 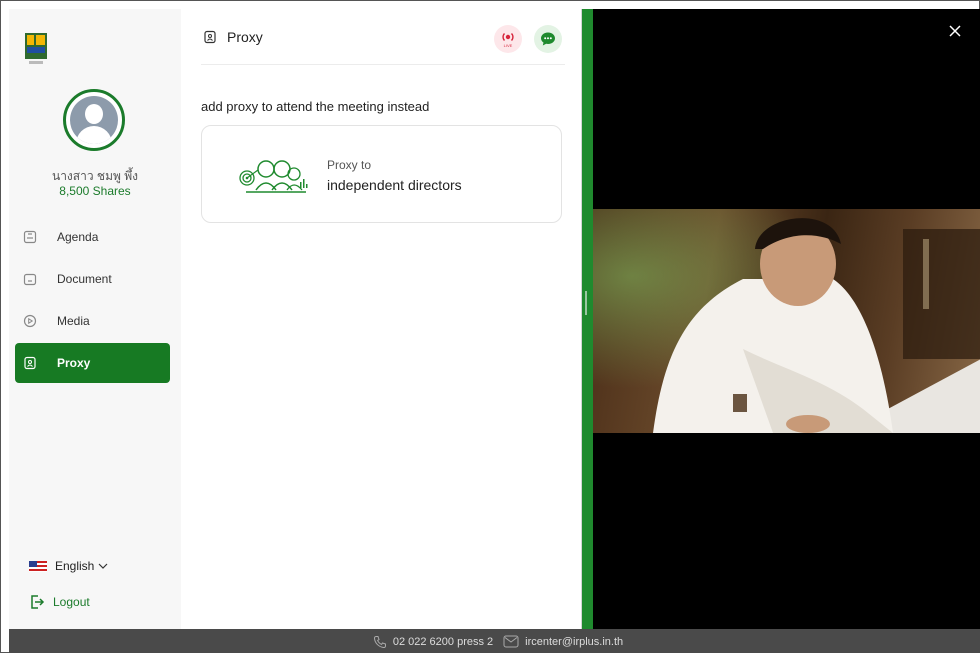 I want to click on header-divider, so click(x=383, y=64).